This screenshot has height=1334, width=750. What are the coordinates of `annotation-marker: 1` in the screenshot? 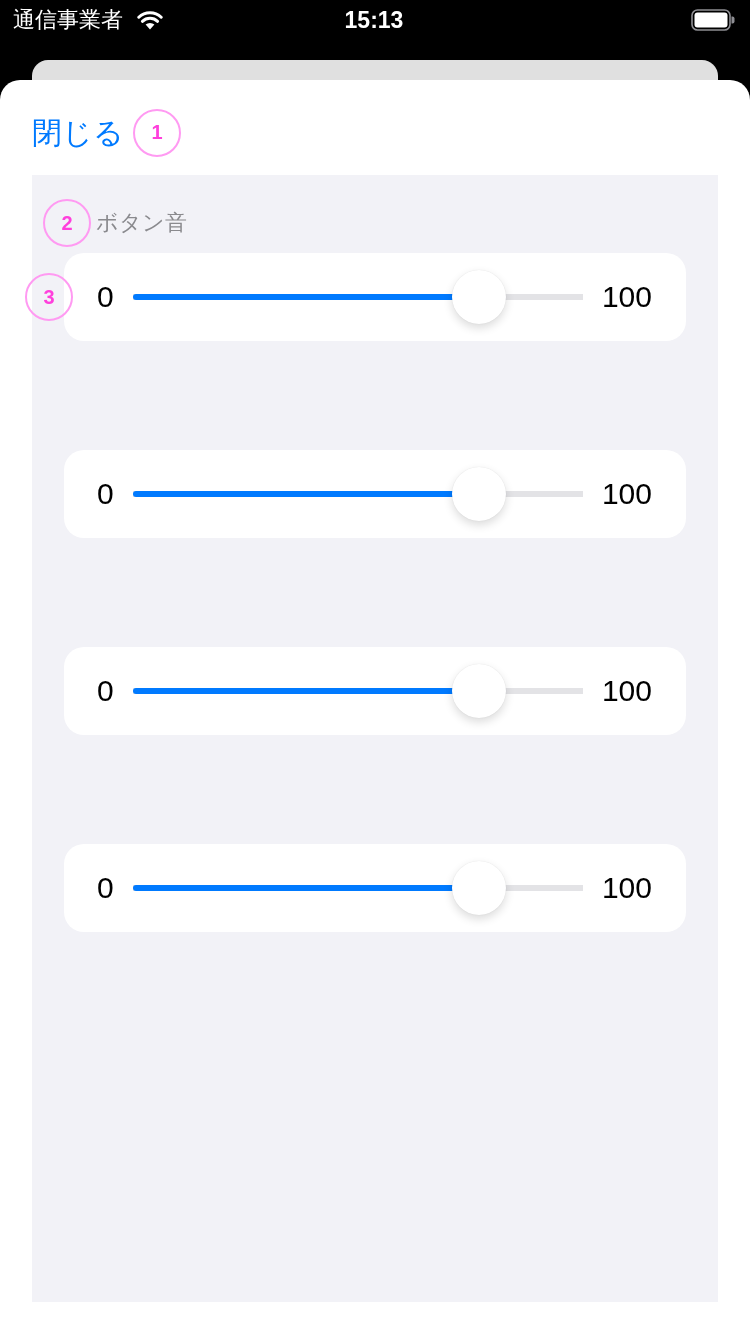 It's located at (157, 132).